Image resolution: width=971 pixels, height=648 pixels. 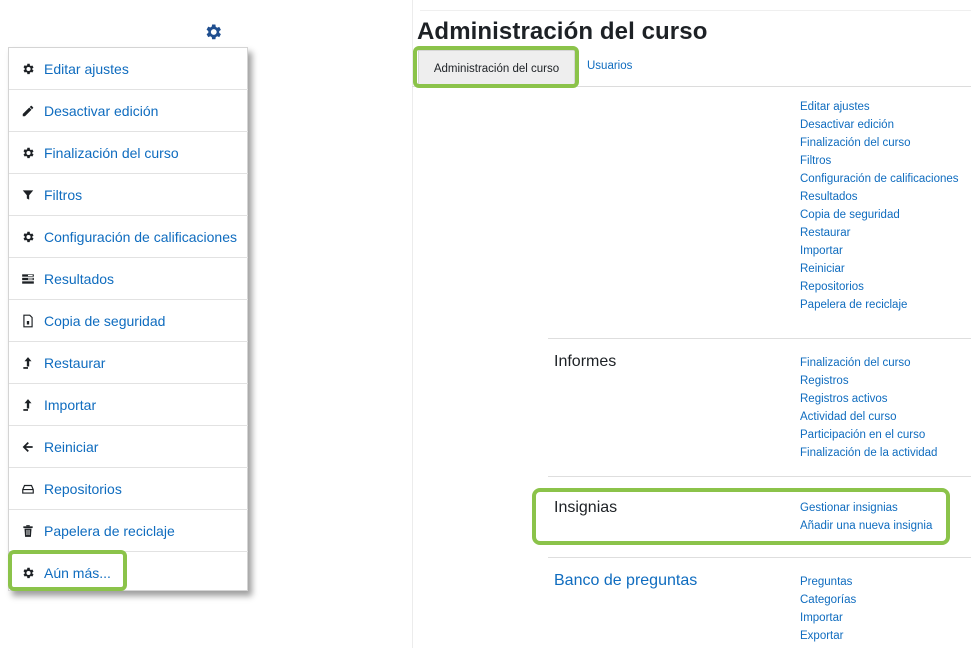 I want to click on link-papelera-reciclaje: Papelera de reciclaje, so click(x=879, y=305).